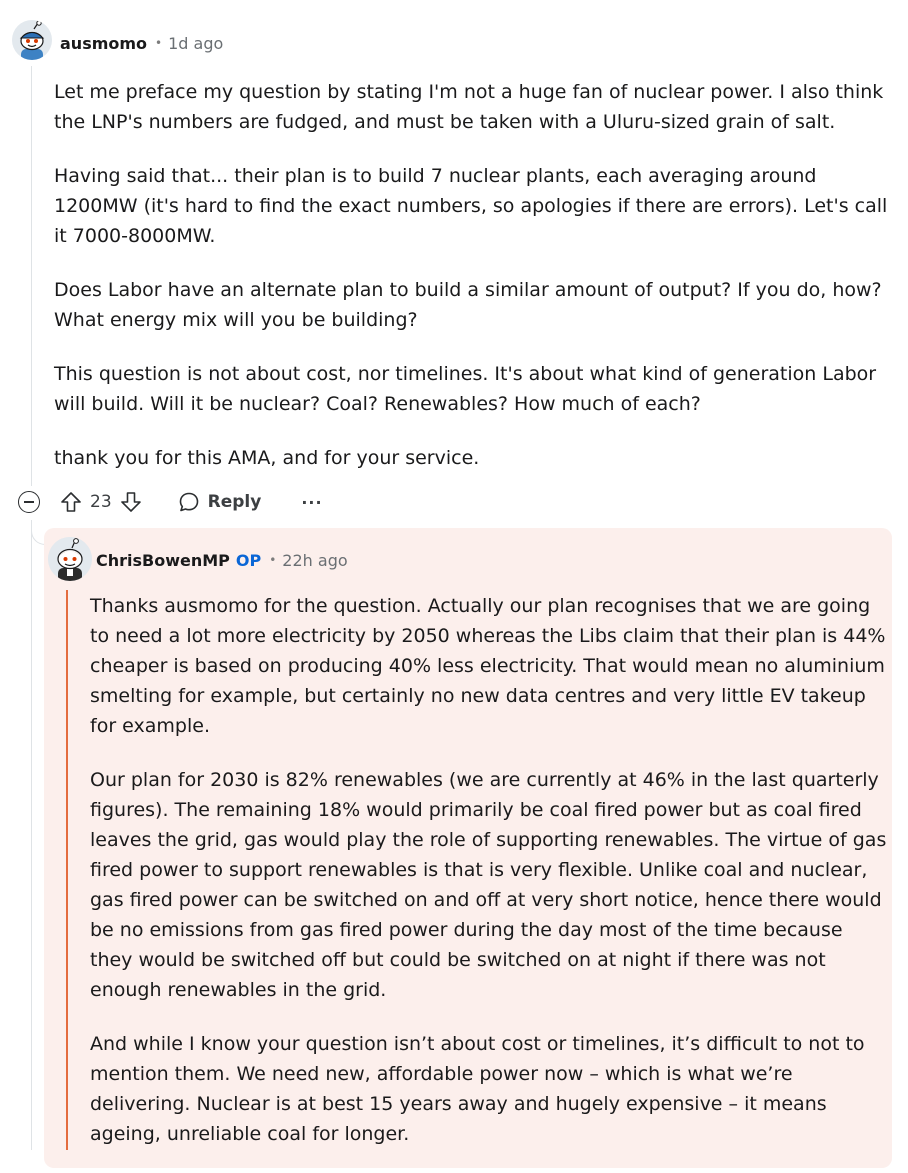 Image resolution: width=908 pixels, height=1173 pixels. I want to click on timestamp: 22h ago, so click(314, 560).